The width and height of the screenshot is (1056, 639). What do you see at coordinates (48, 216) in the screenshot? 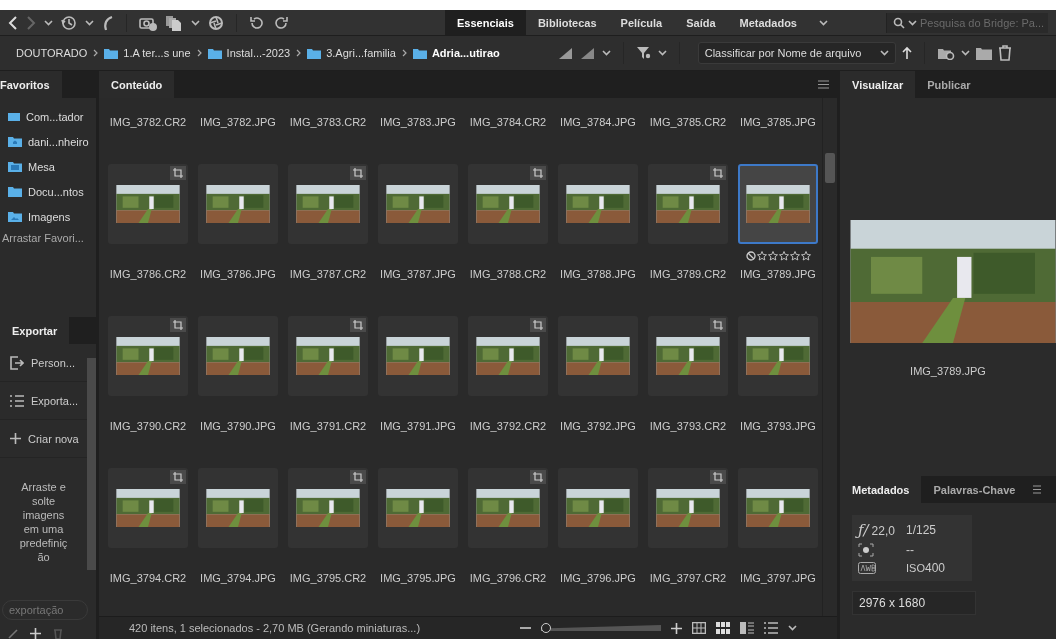
I see `favorite-item: Imagens` at bounding box center [48, 216].